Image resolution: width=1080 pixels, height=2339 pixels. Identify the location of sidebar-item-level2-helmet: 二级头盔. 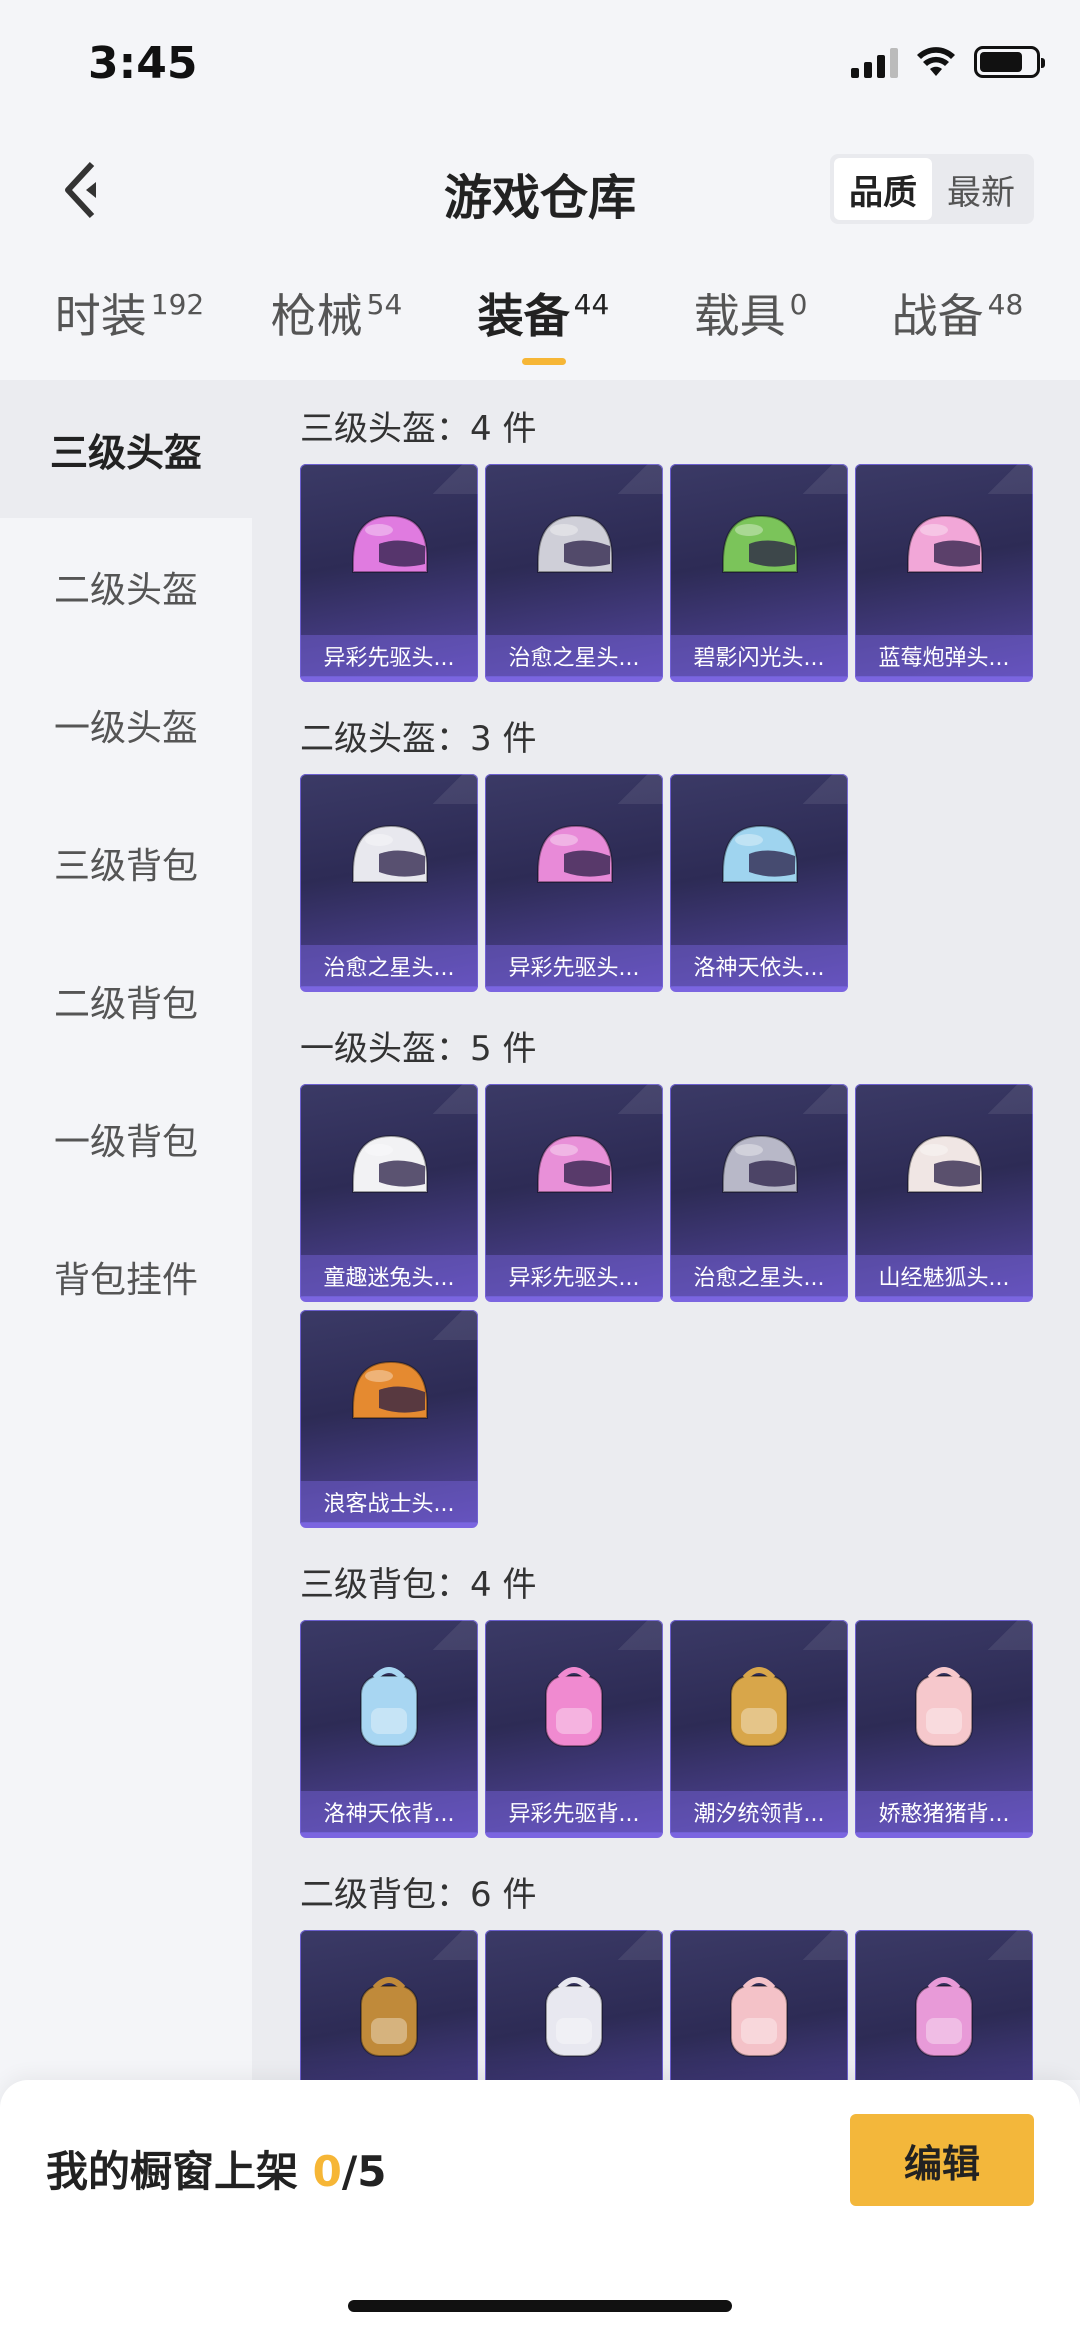
(126, 587).